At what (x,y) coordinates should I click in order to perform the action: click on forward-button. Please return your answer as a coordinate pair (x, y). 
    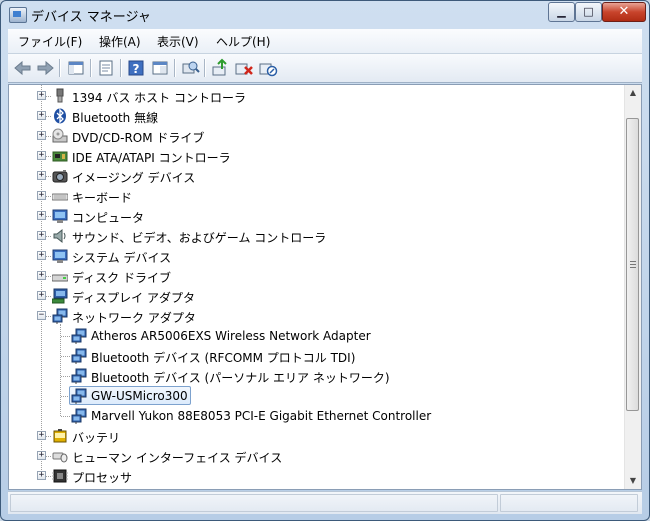
    Looking at the image, I should click on (45, 68).